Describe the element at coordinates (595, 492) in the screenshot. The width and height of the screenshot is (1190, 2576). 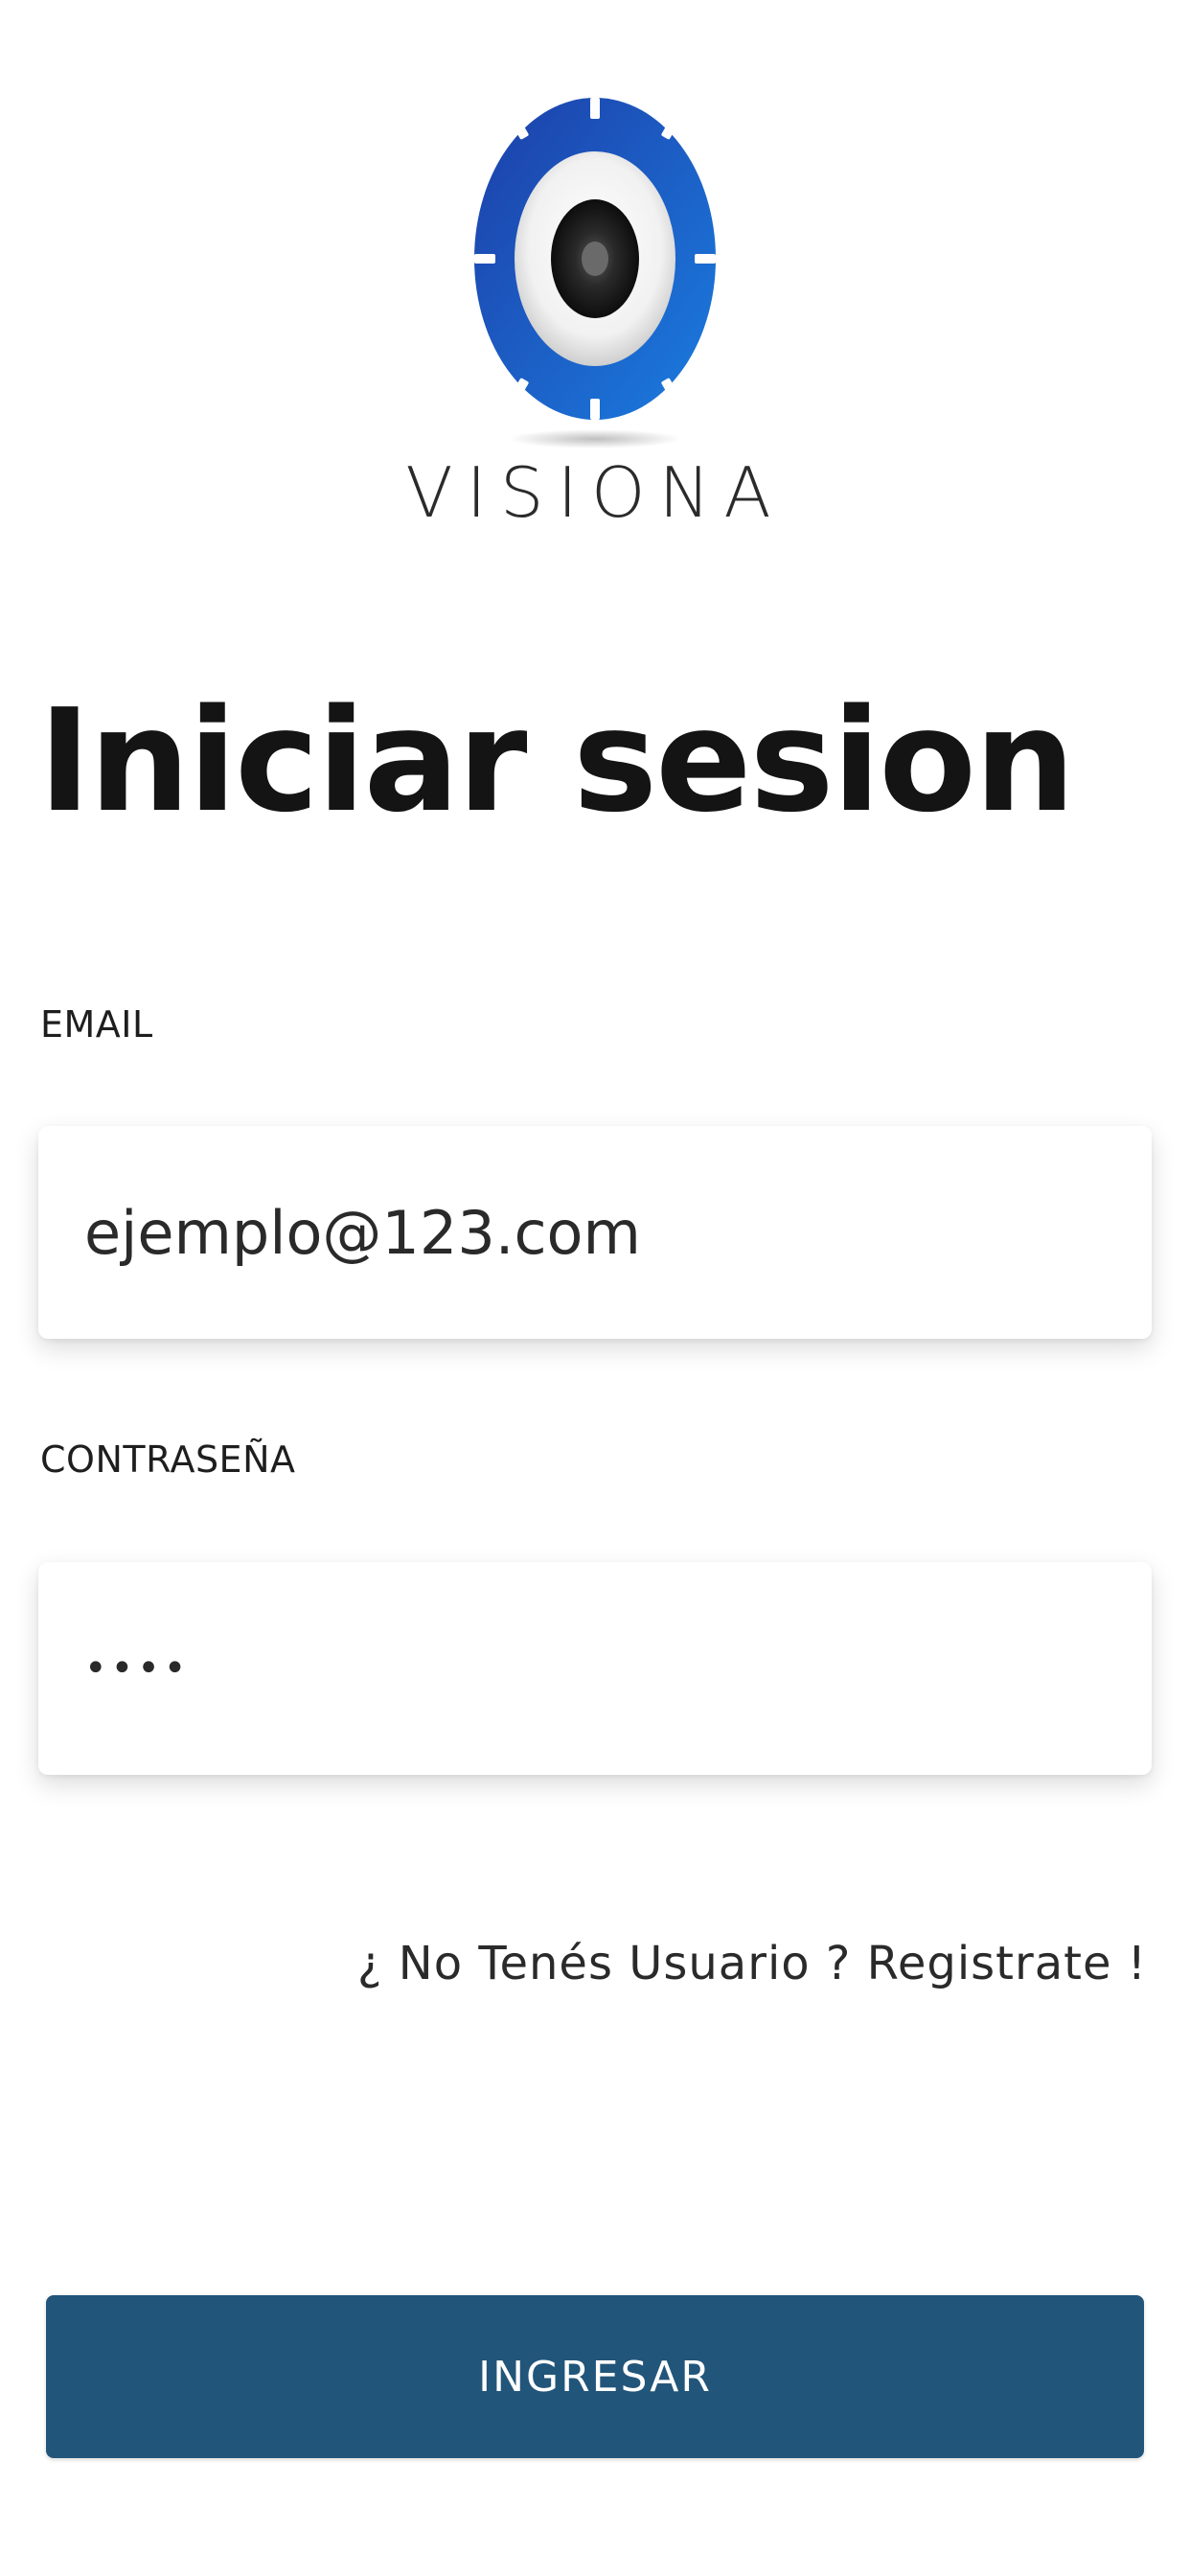
I see `brand-name: VISIONA` at that location.